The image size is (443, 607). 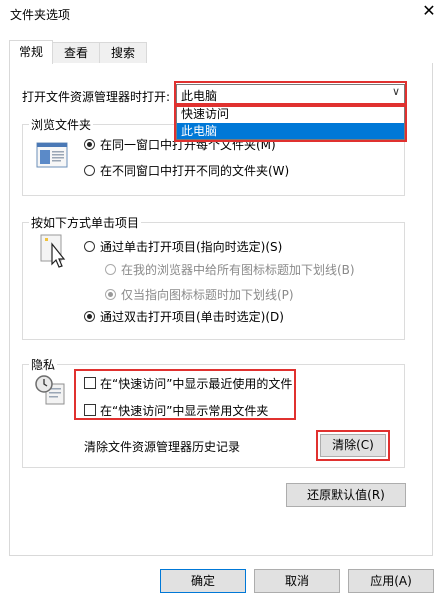 What do you see at coordinates (290, 114) in the screenshot?
I see `dropdown-option-quick-access: 快速访问` at bounding box center [290, 114].